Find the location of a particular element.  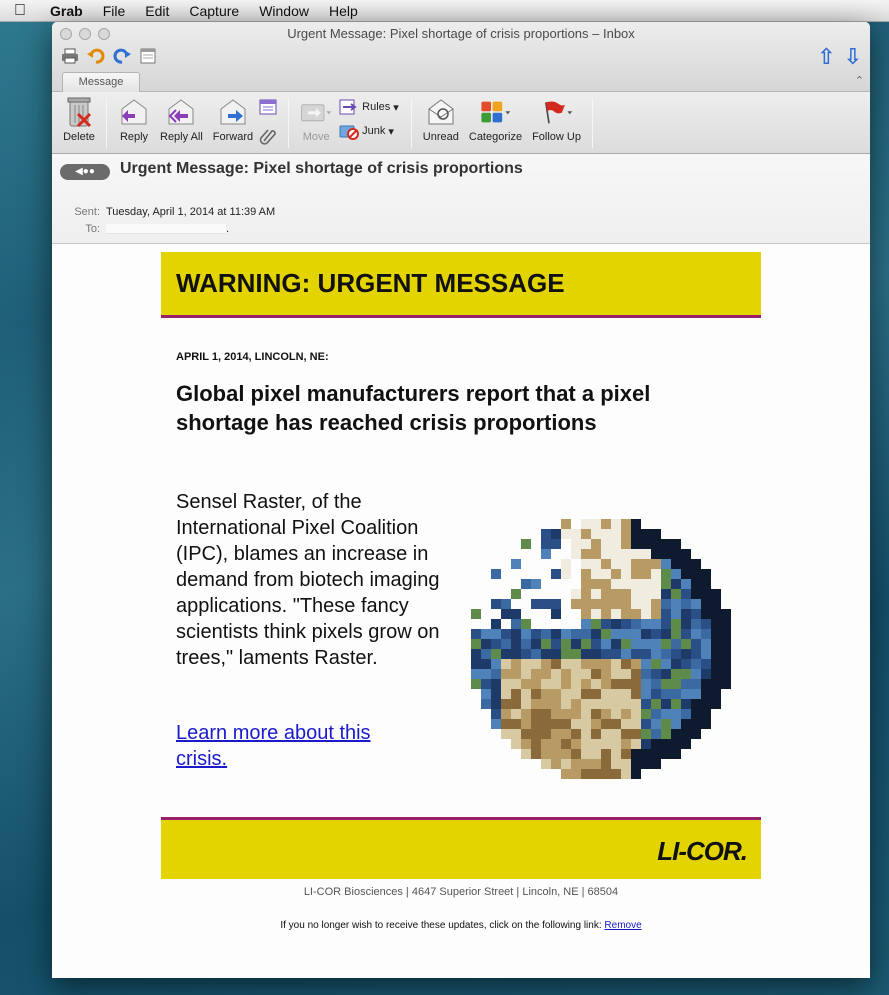

attachment-icon is located at coordinates (268, 138).